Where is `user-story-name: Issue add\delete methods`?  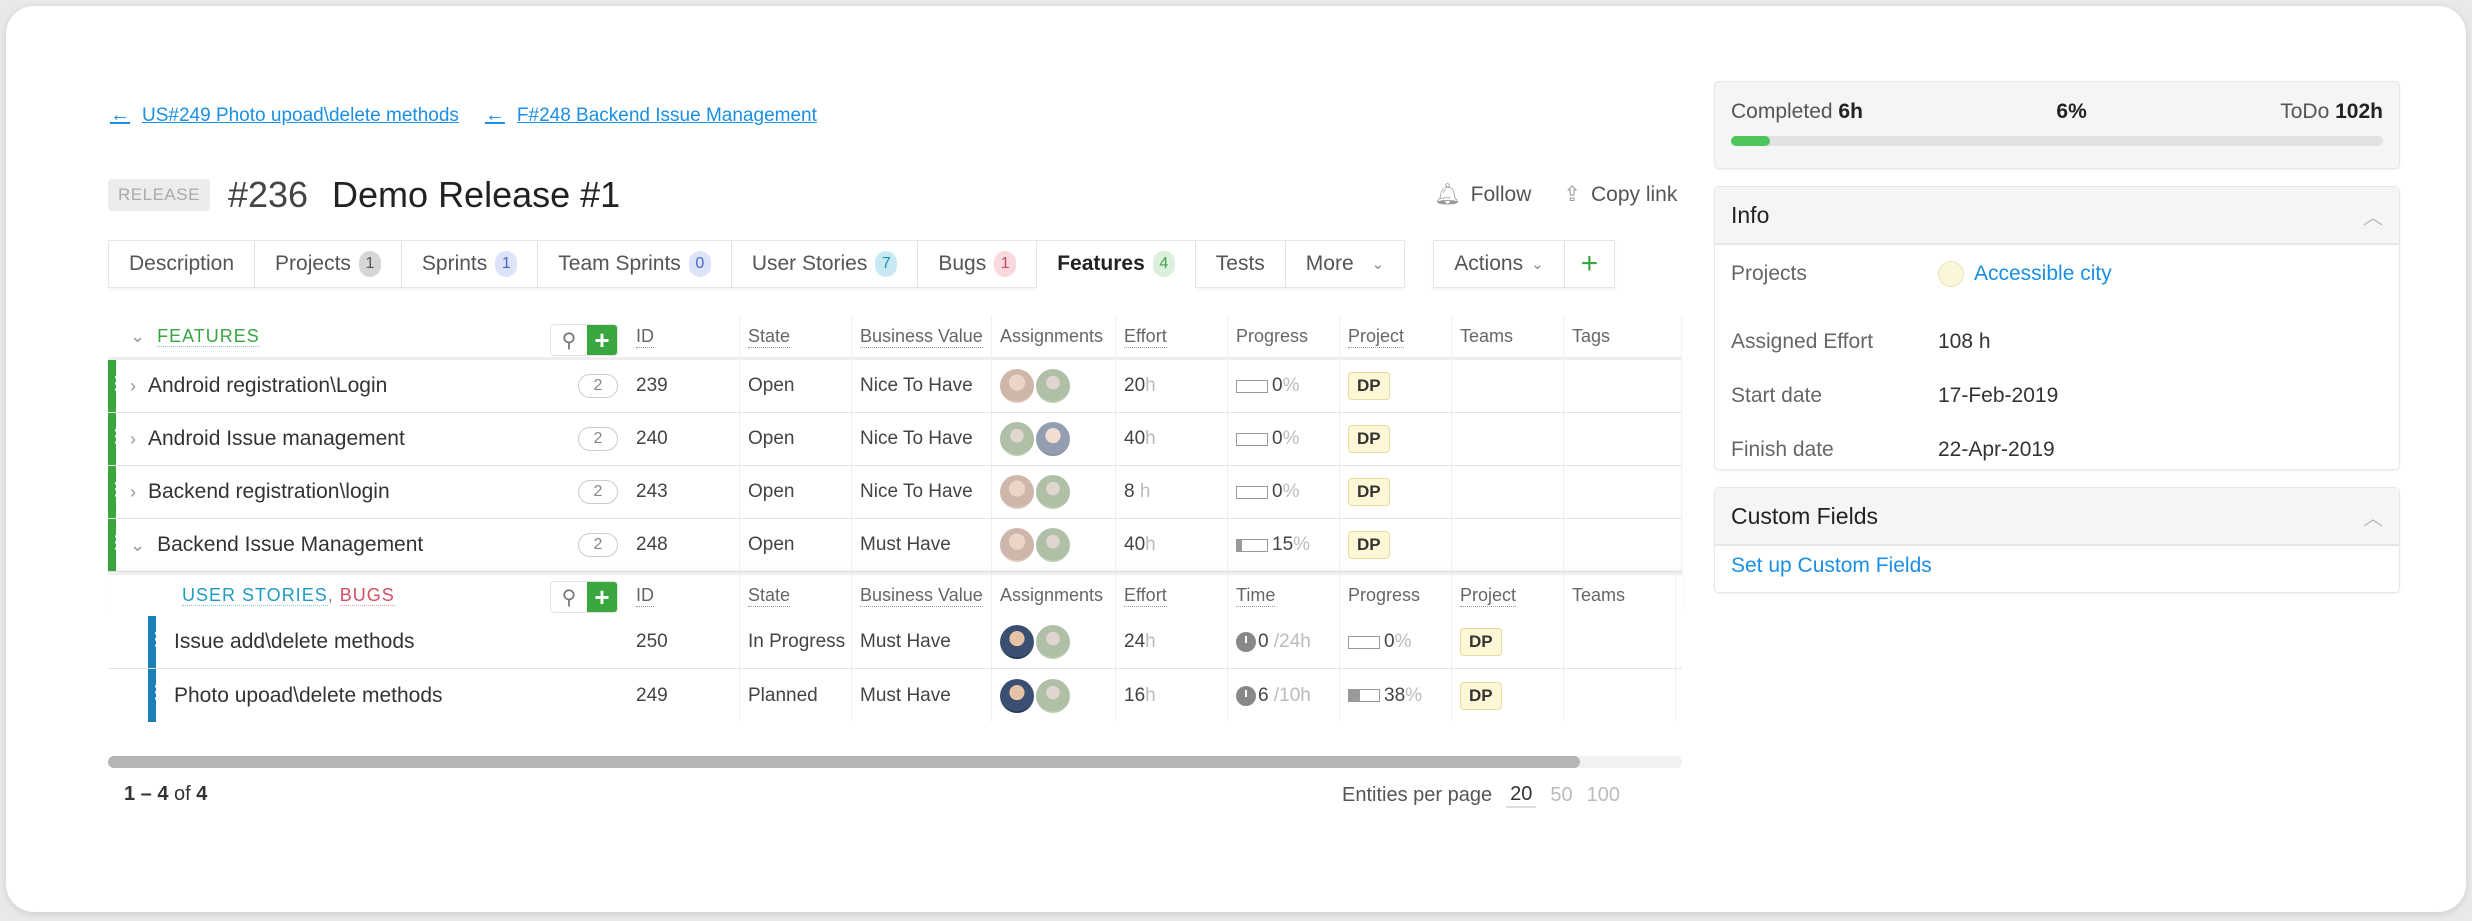 user-story-name: Issue add\delete methods is located at coordinates (294, 642).